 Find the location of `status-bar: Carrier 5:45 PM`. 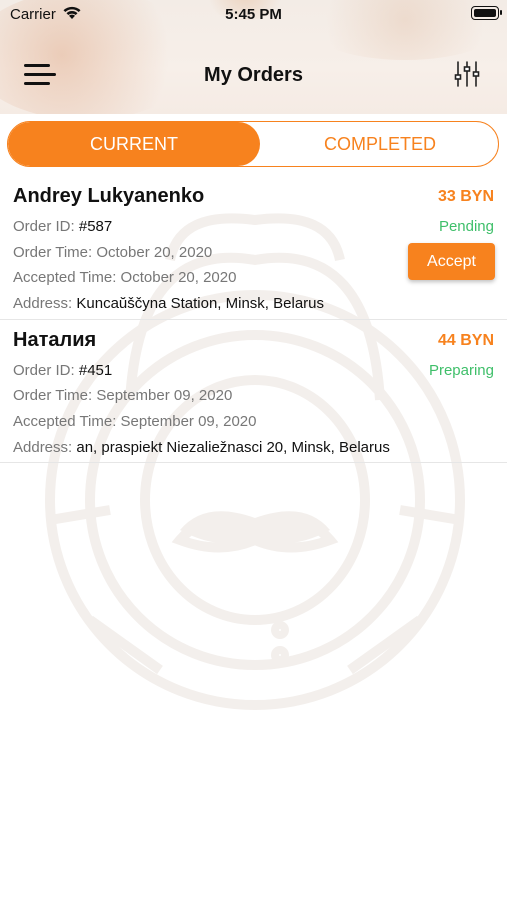

status-bar: Carrier 5:45 PM is located at coordinates (253, 15).